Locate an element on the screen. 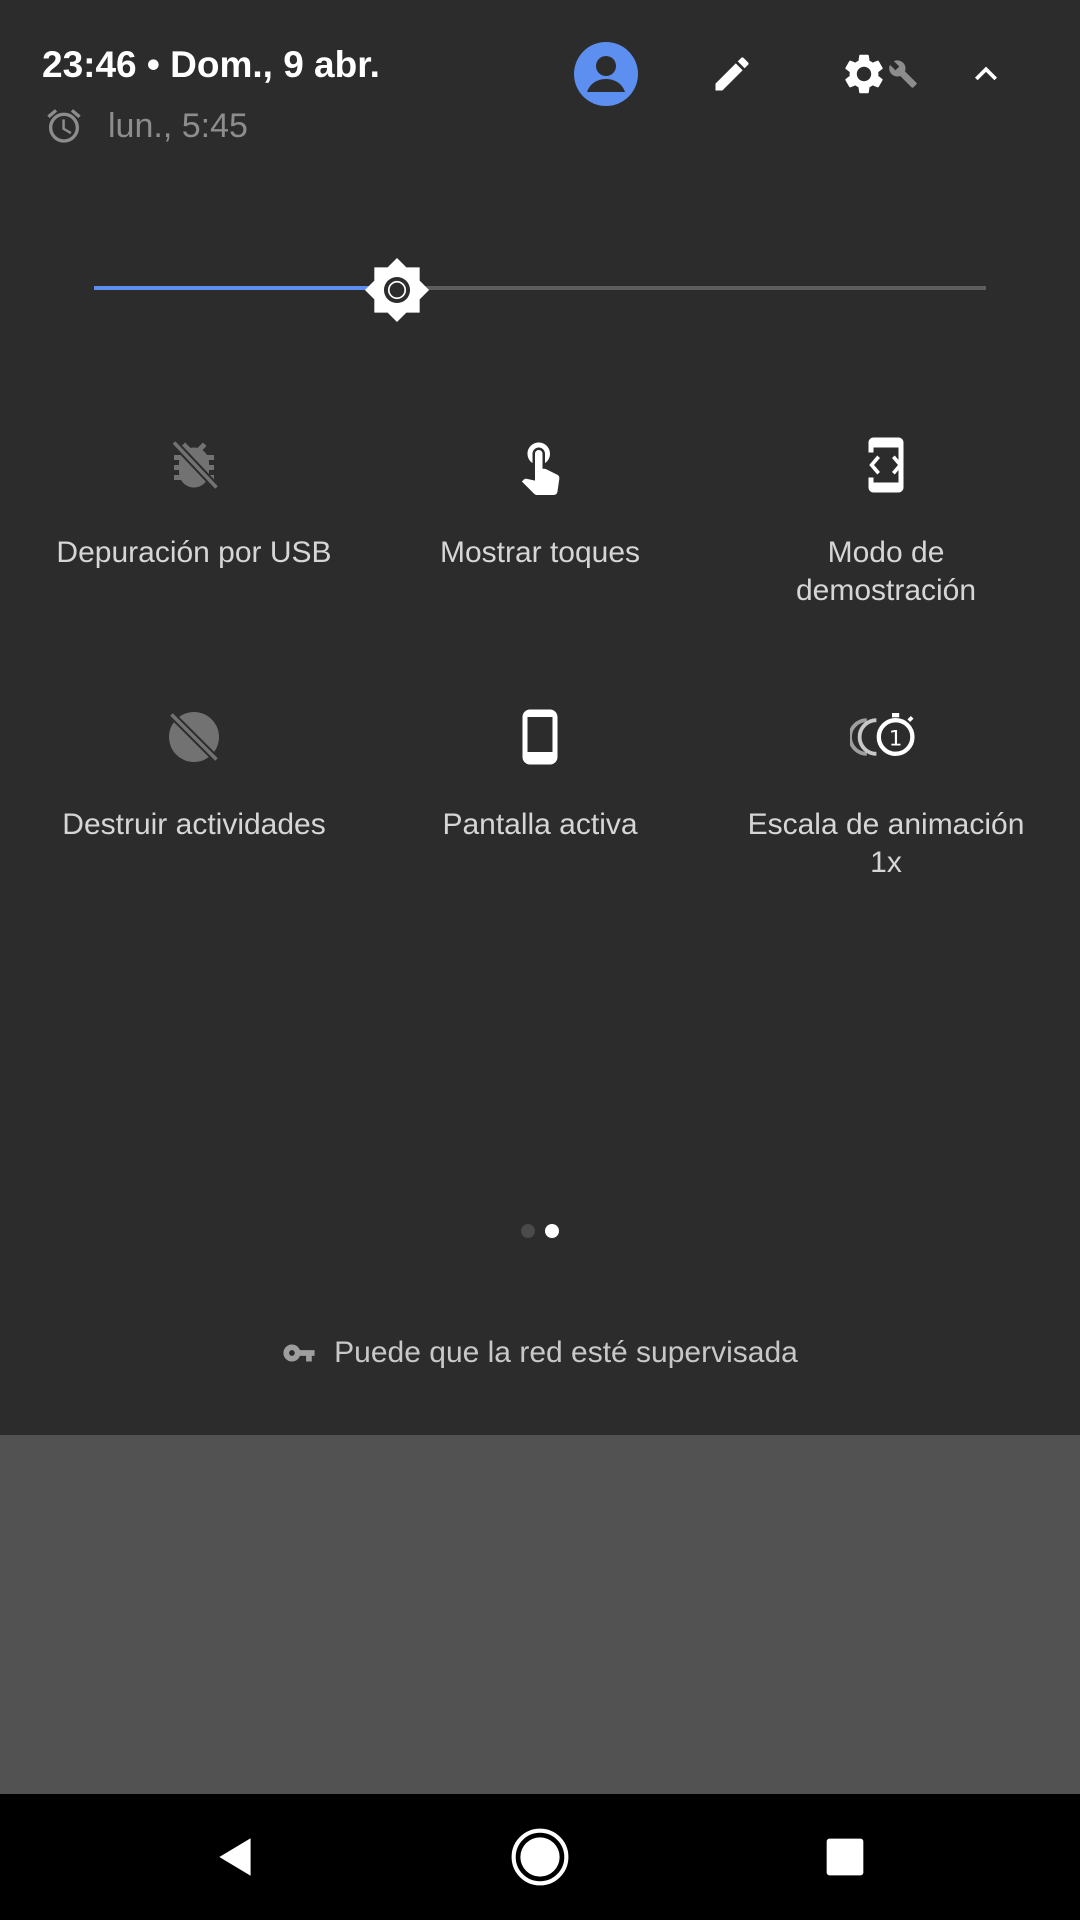 This screenshot has width=1080, height=1920. brightness-fill is located at coordinates (246, 288).